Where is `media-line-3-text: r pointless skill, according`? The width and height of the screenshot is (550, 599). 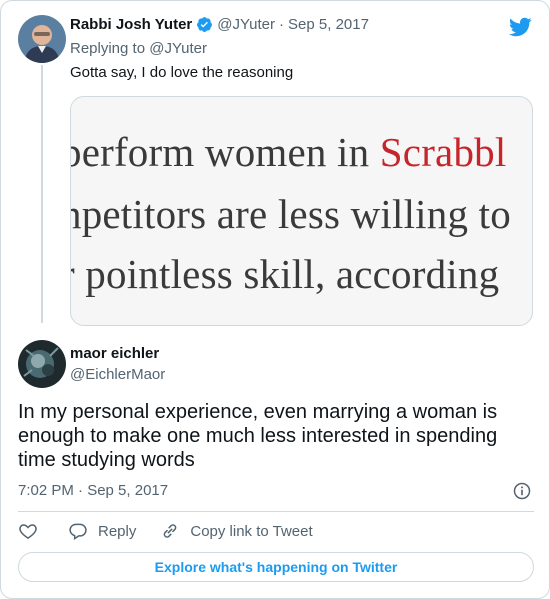 media-line-3-text: r pointless skill, according is located at coordinates (285, 274).